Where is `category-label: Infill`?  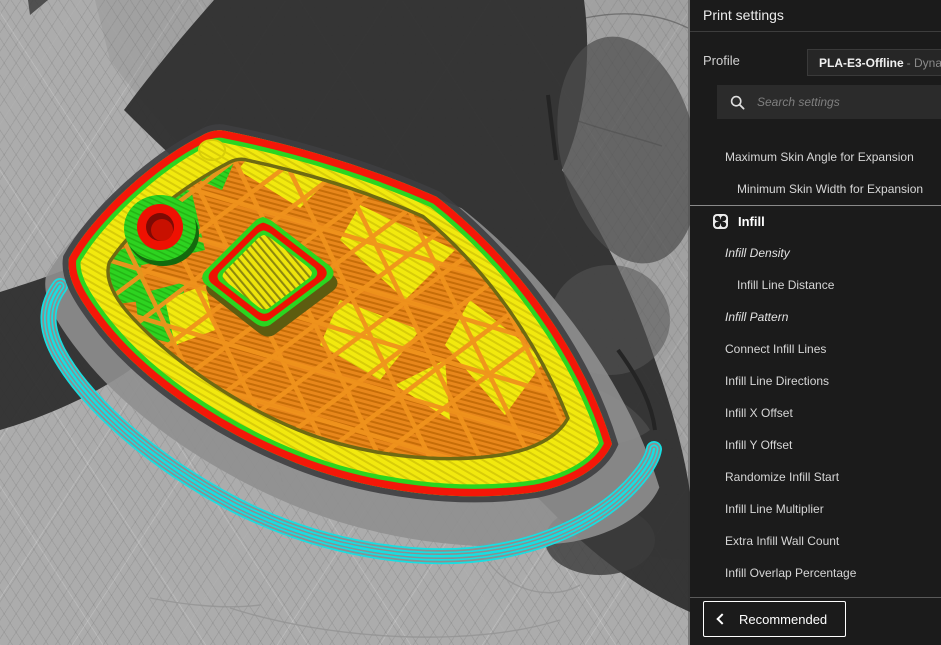
category-label: Infill is located at coordinates (751, 221).